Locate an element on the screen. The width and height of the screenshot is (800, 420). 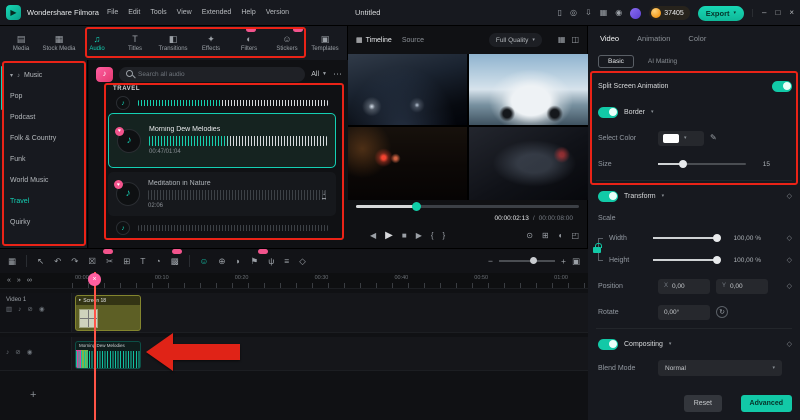
notifications-icon: ◎ is located at coordinates (573, 13).